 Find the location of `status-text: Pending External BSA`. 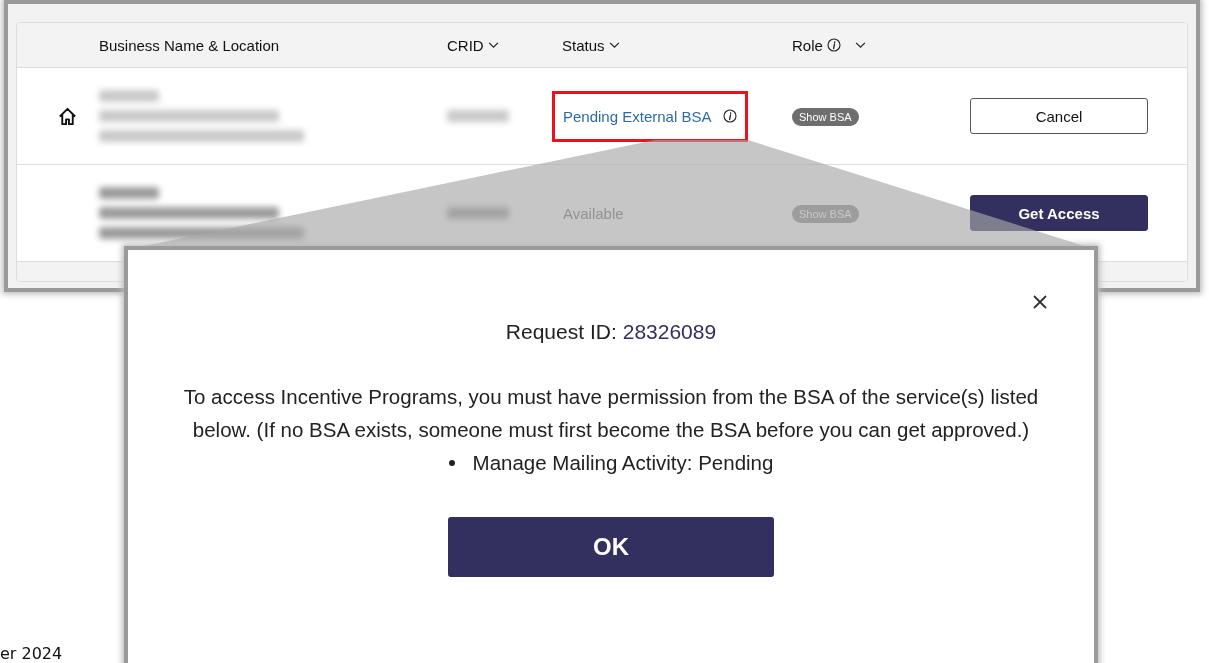

status-text: Pending External BSA is located at coordinates (637, 116).